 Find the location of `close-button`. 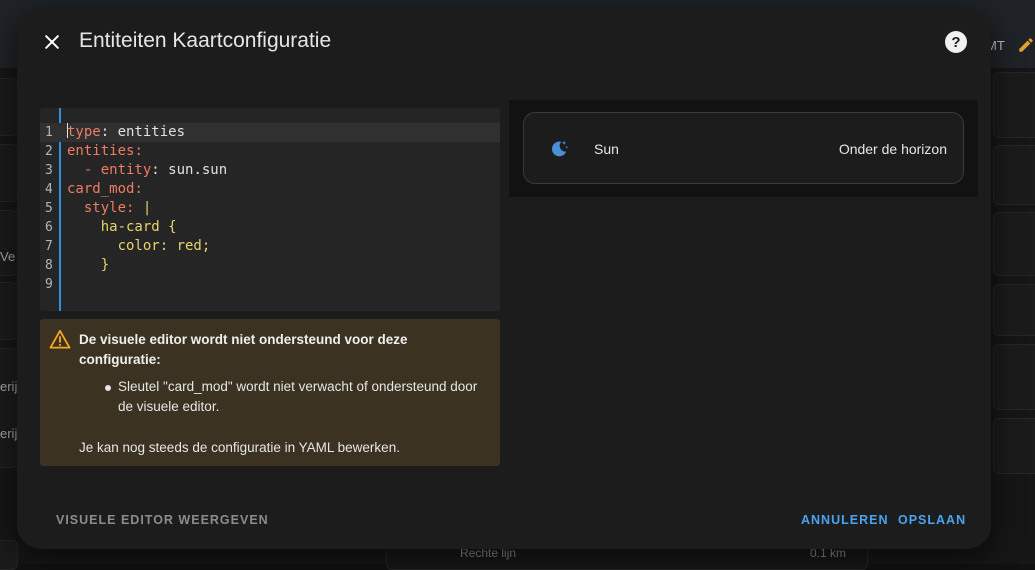

close-button is located at coordinates (52, 42).